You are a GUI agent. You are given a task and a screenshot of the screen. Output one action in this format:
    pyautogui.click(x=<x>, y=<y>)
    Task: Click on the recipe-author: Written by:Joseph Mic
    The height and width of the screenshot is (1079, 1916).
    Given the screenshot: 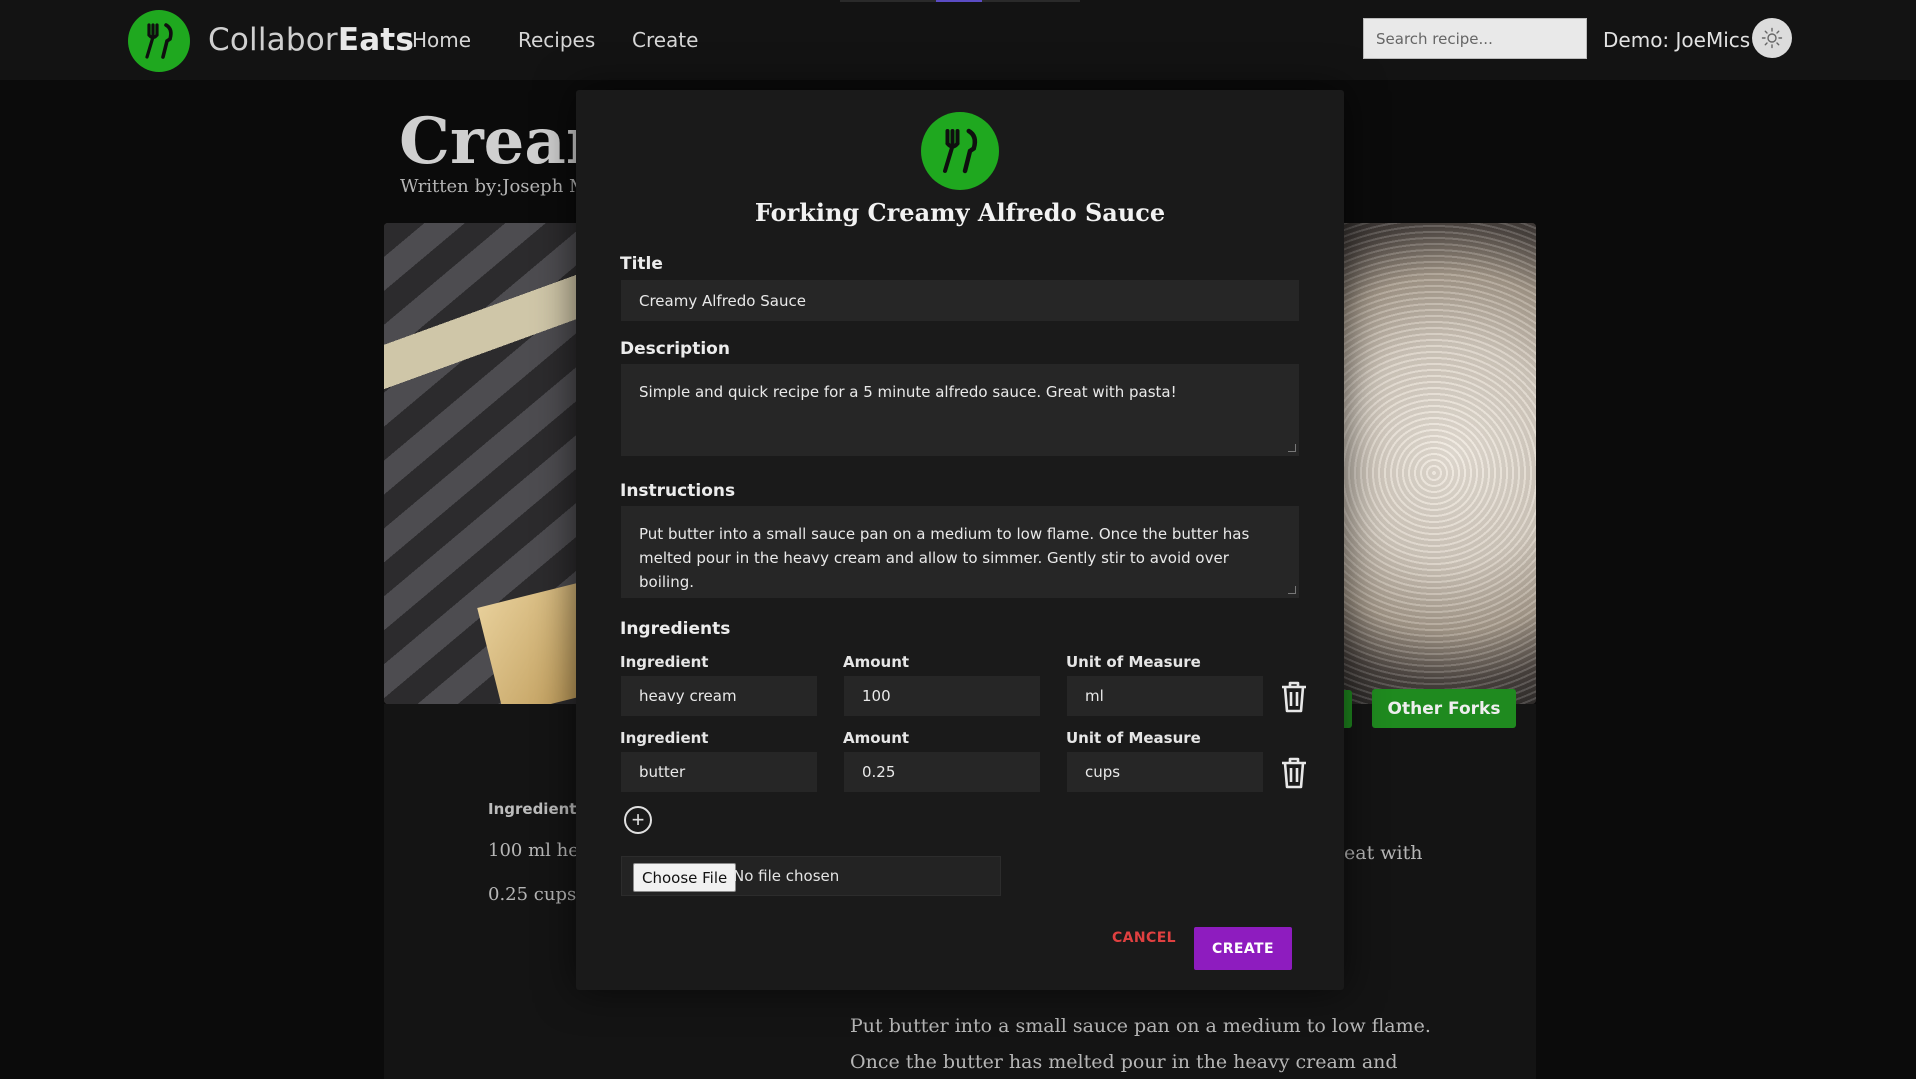 What is the action you would take?
    pyautogui.click(x=502, y=186)
    